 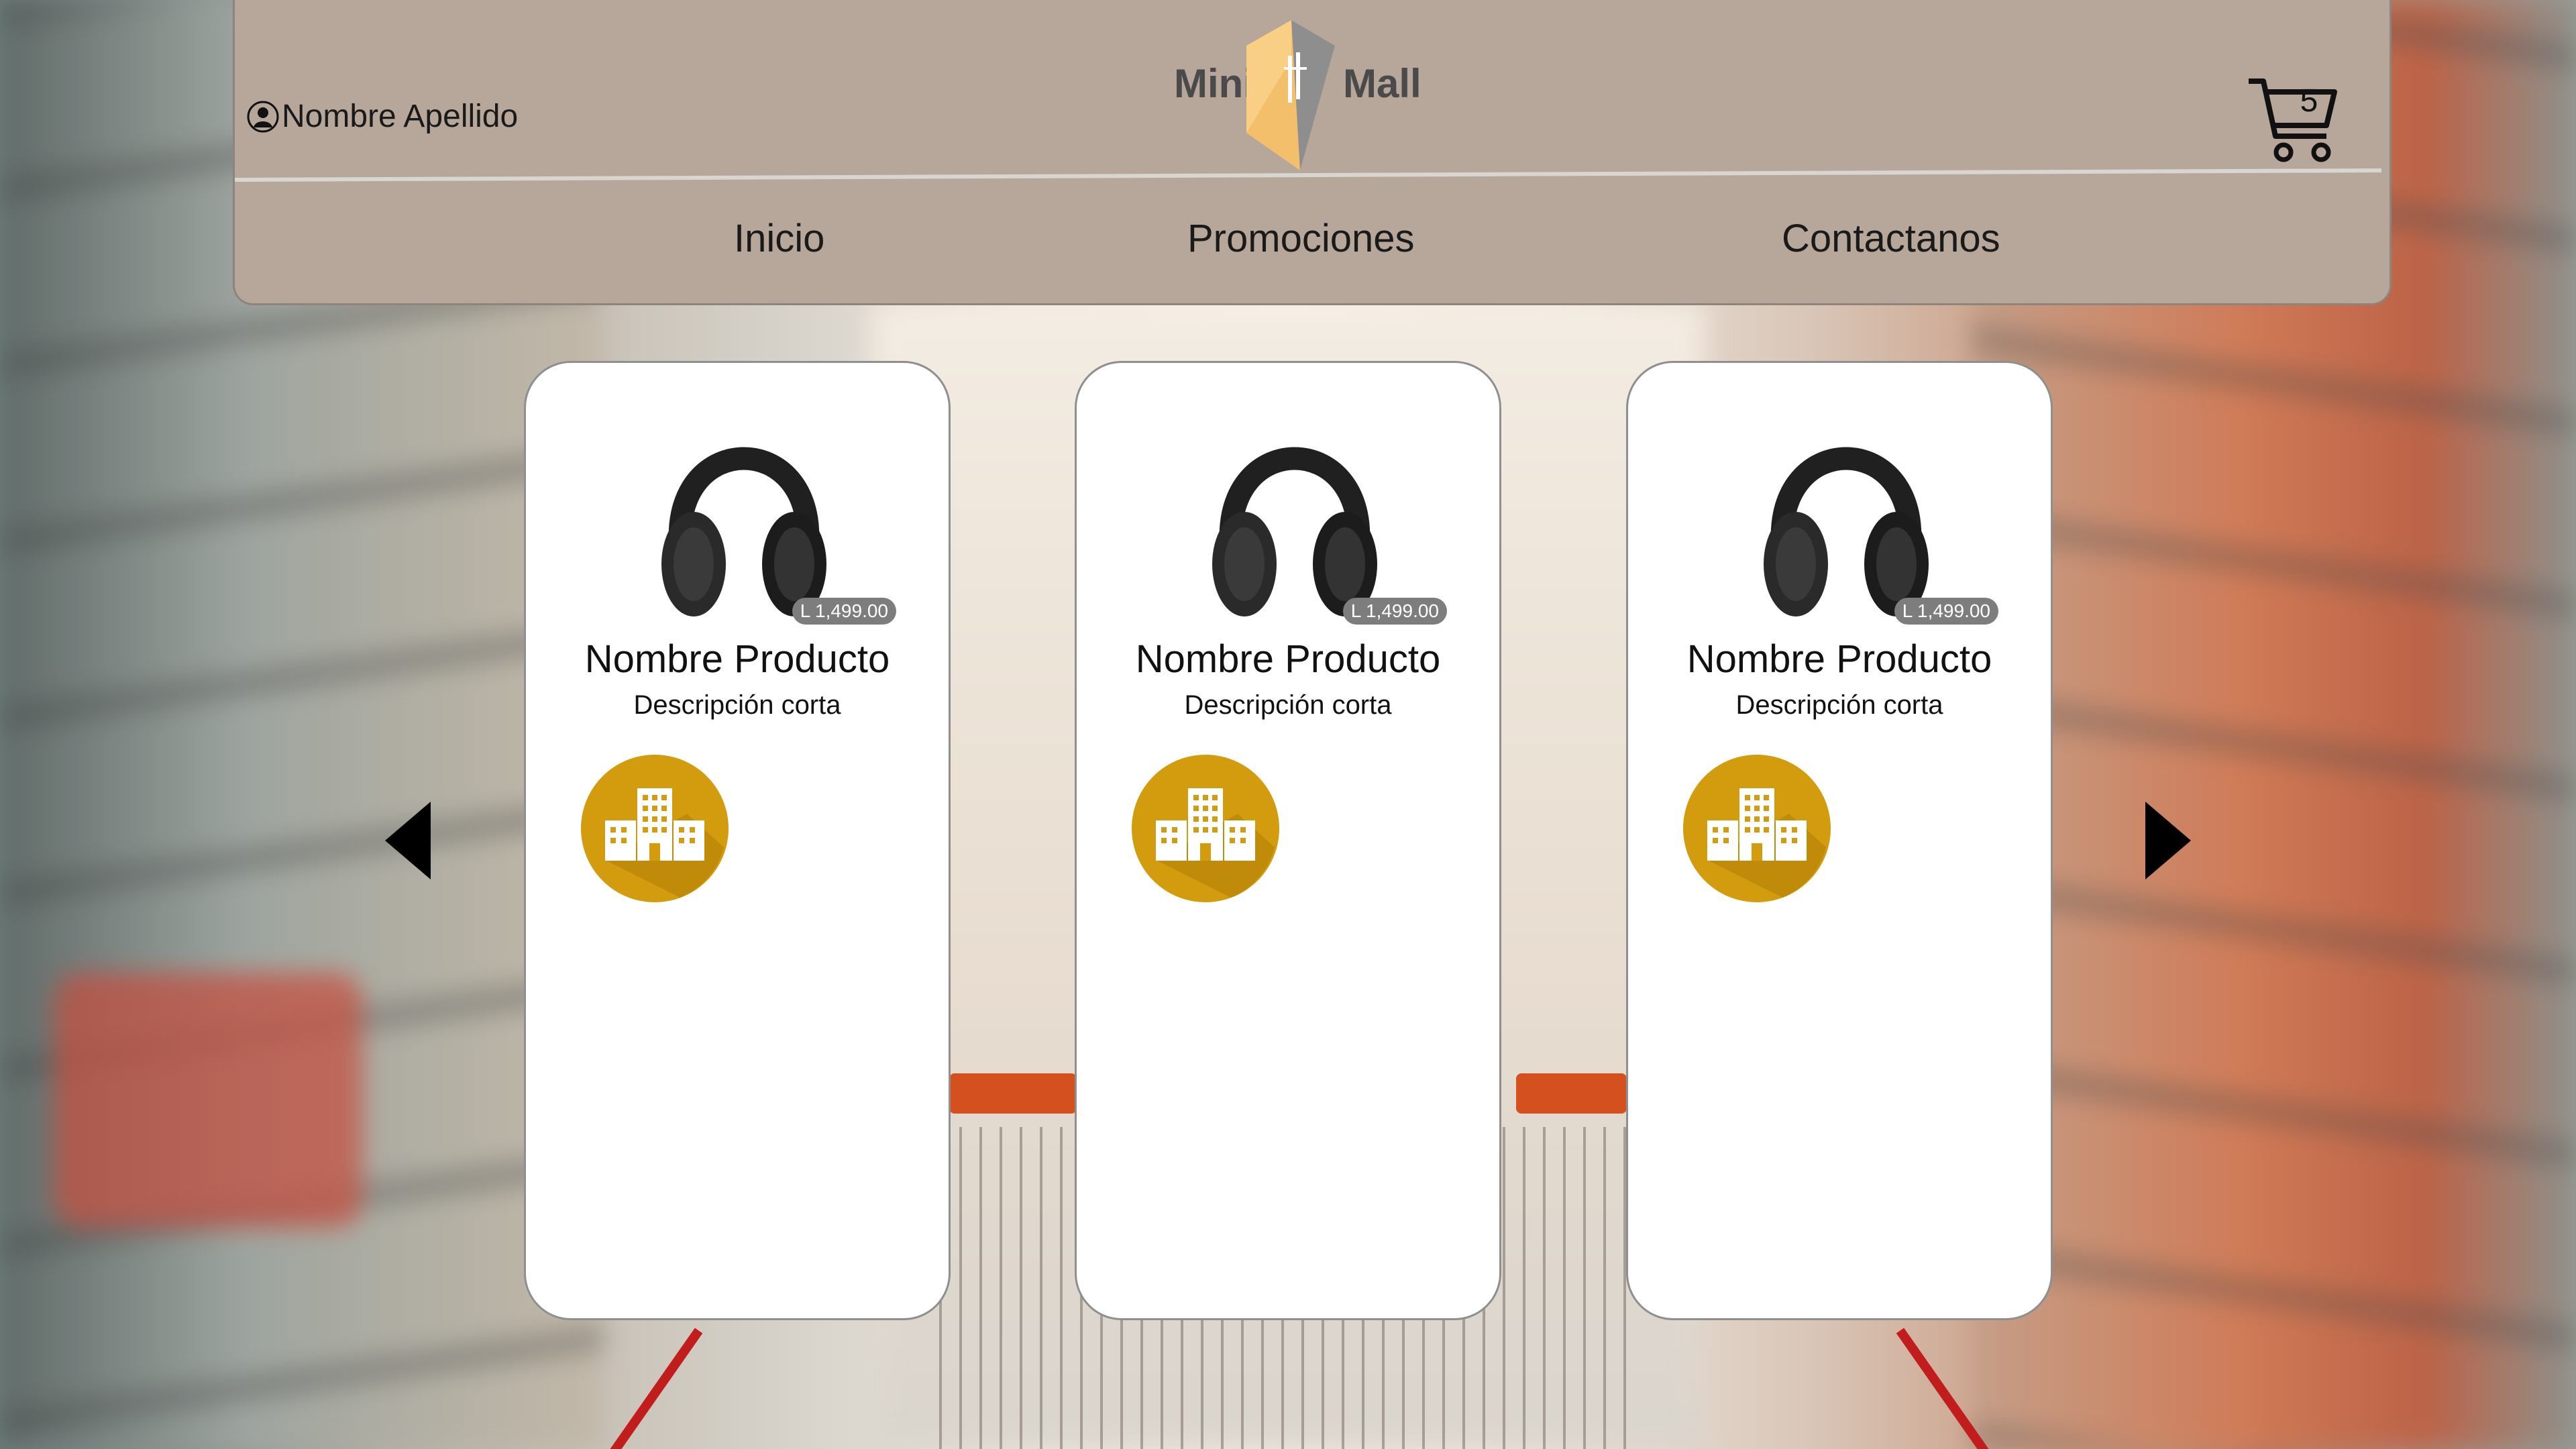 What do you see at coordinates (400, 116) in the screenshot?
I see `user-name: Nombre Apellido` at bounding box center [400, 116].